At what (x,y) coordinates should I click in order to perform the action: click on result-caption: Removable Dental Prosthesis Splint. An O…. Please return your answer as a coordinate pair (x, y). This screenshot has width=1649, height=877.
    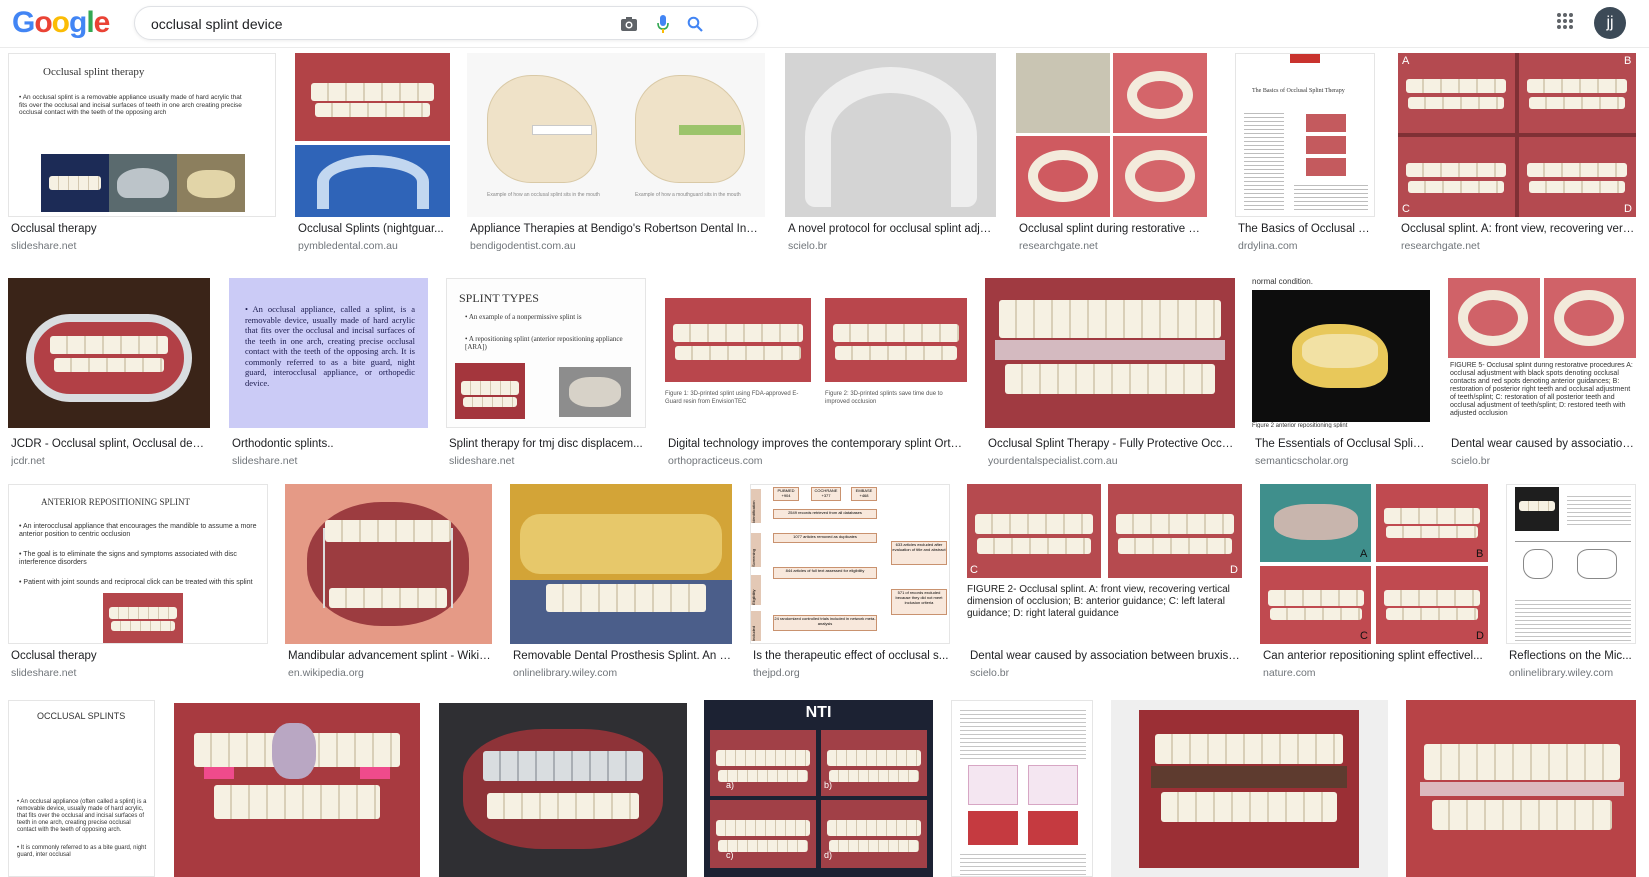
    Looking at the image, I should click on (622, 656).